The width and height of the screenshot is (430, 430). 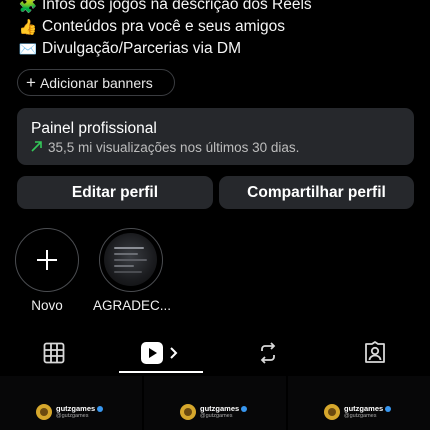 I want to click on reels-icon, so click(x=158, y=353).